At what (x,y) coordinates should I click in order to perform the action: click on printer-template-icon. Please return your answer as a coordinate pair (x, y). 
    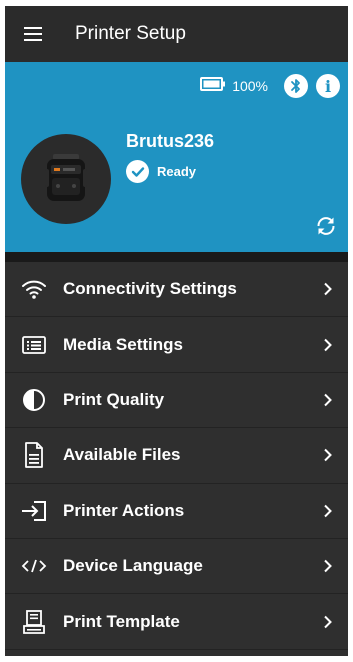
    Looking at the image, I should click on (34, 621).